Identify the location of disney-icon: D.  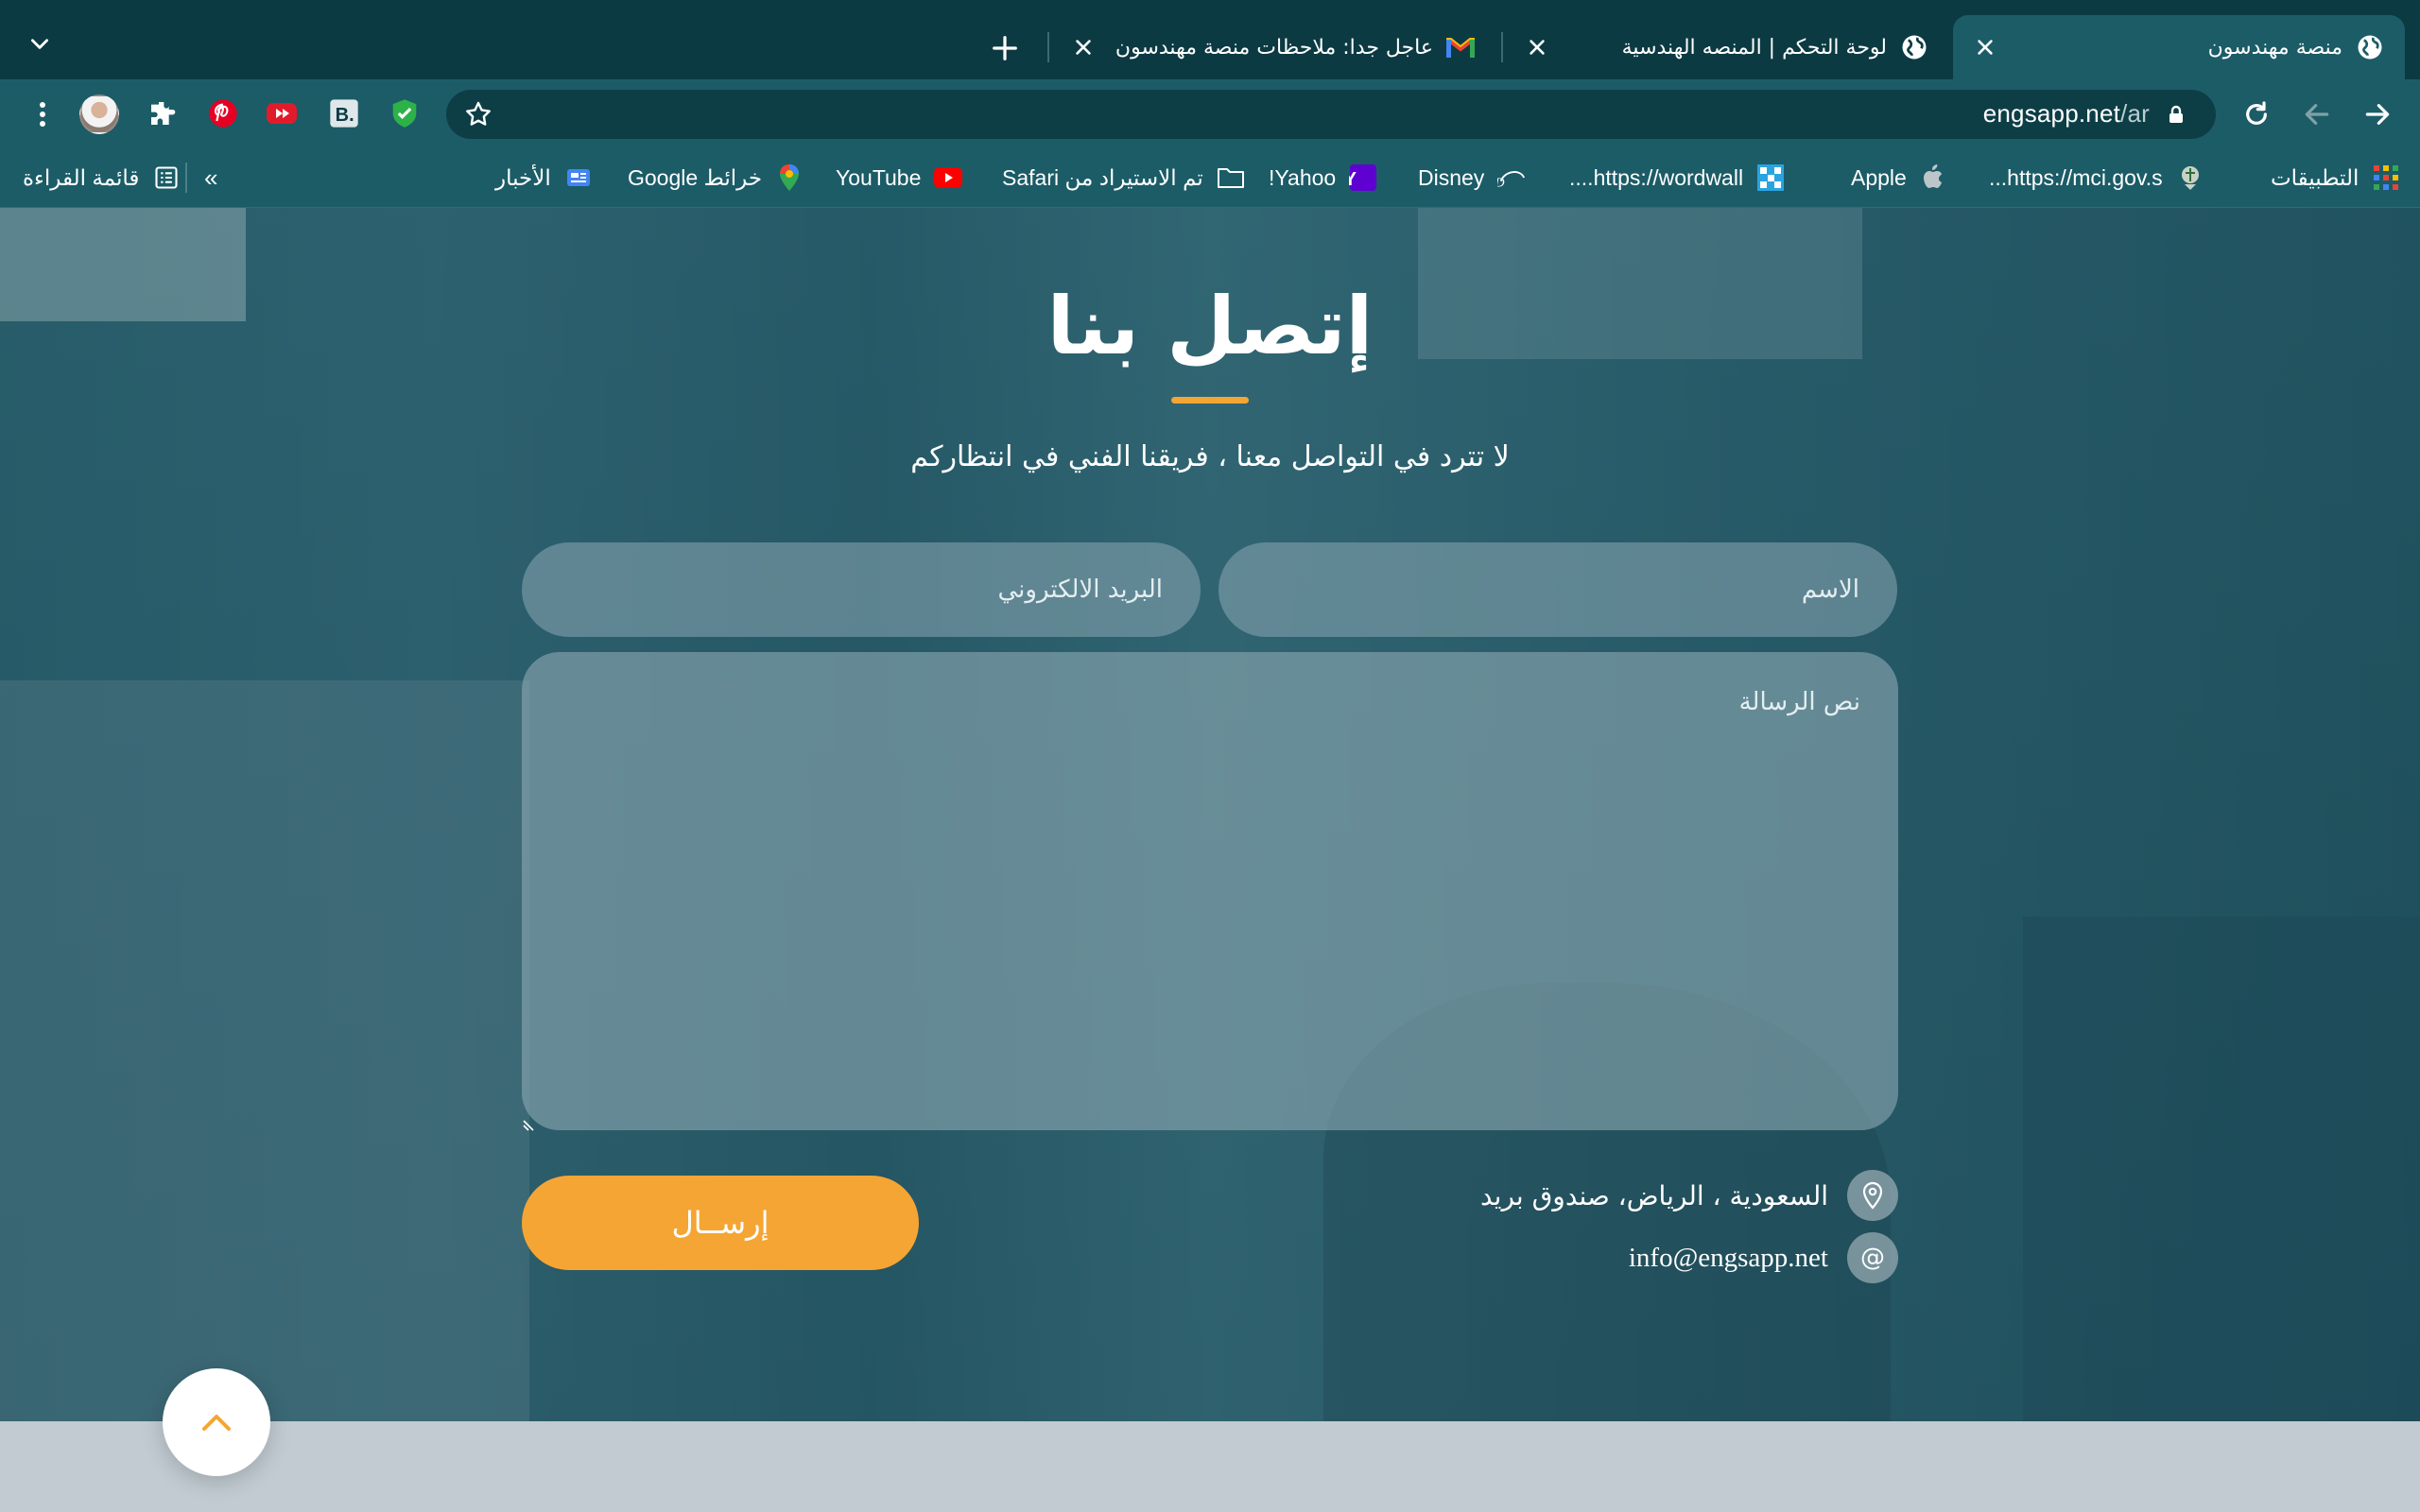
(1511, 177).